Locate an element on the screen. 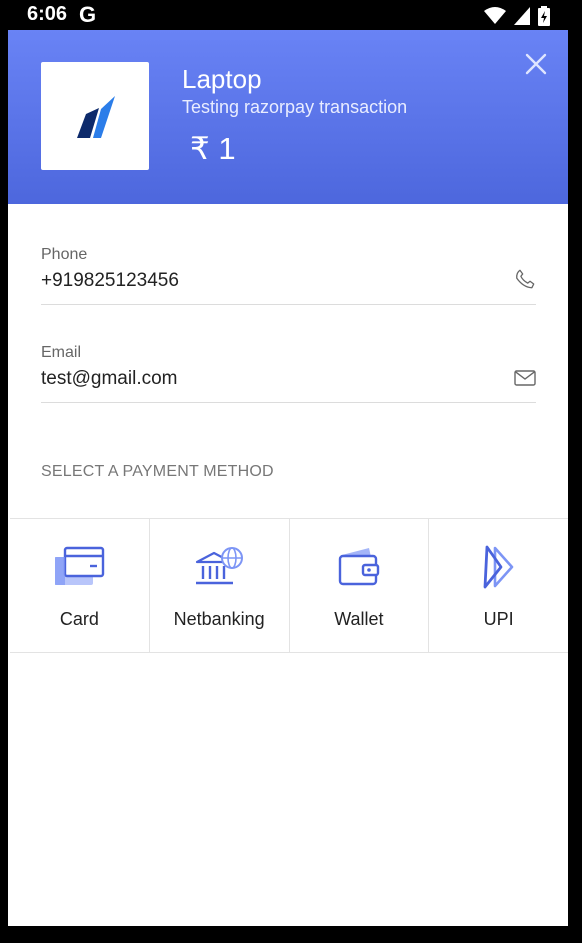 This screenshot has width=582, height=943. status-time: 6:06 is located at coordinates (47, 14).